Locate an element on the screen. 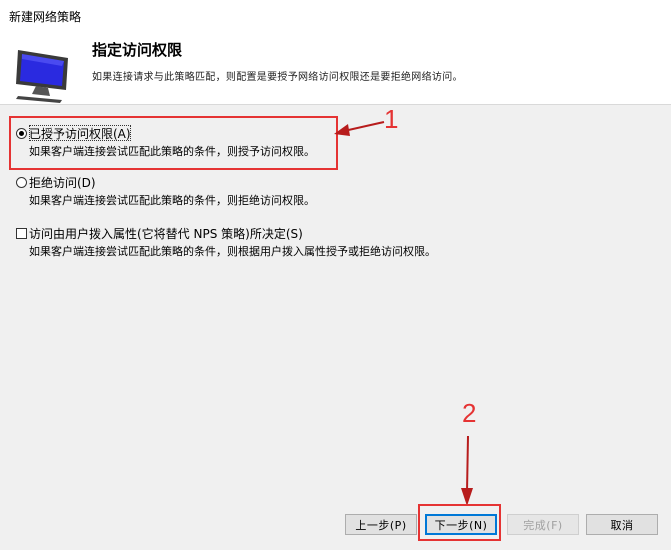 This screenshot has height=550, width=671. dial-in-properties-checkbox is located at coordinates (21, 233).